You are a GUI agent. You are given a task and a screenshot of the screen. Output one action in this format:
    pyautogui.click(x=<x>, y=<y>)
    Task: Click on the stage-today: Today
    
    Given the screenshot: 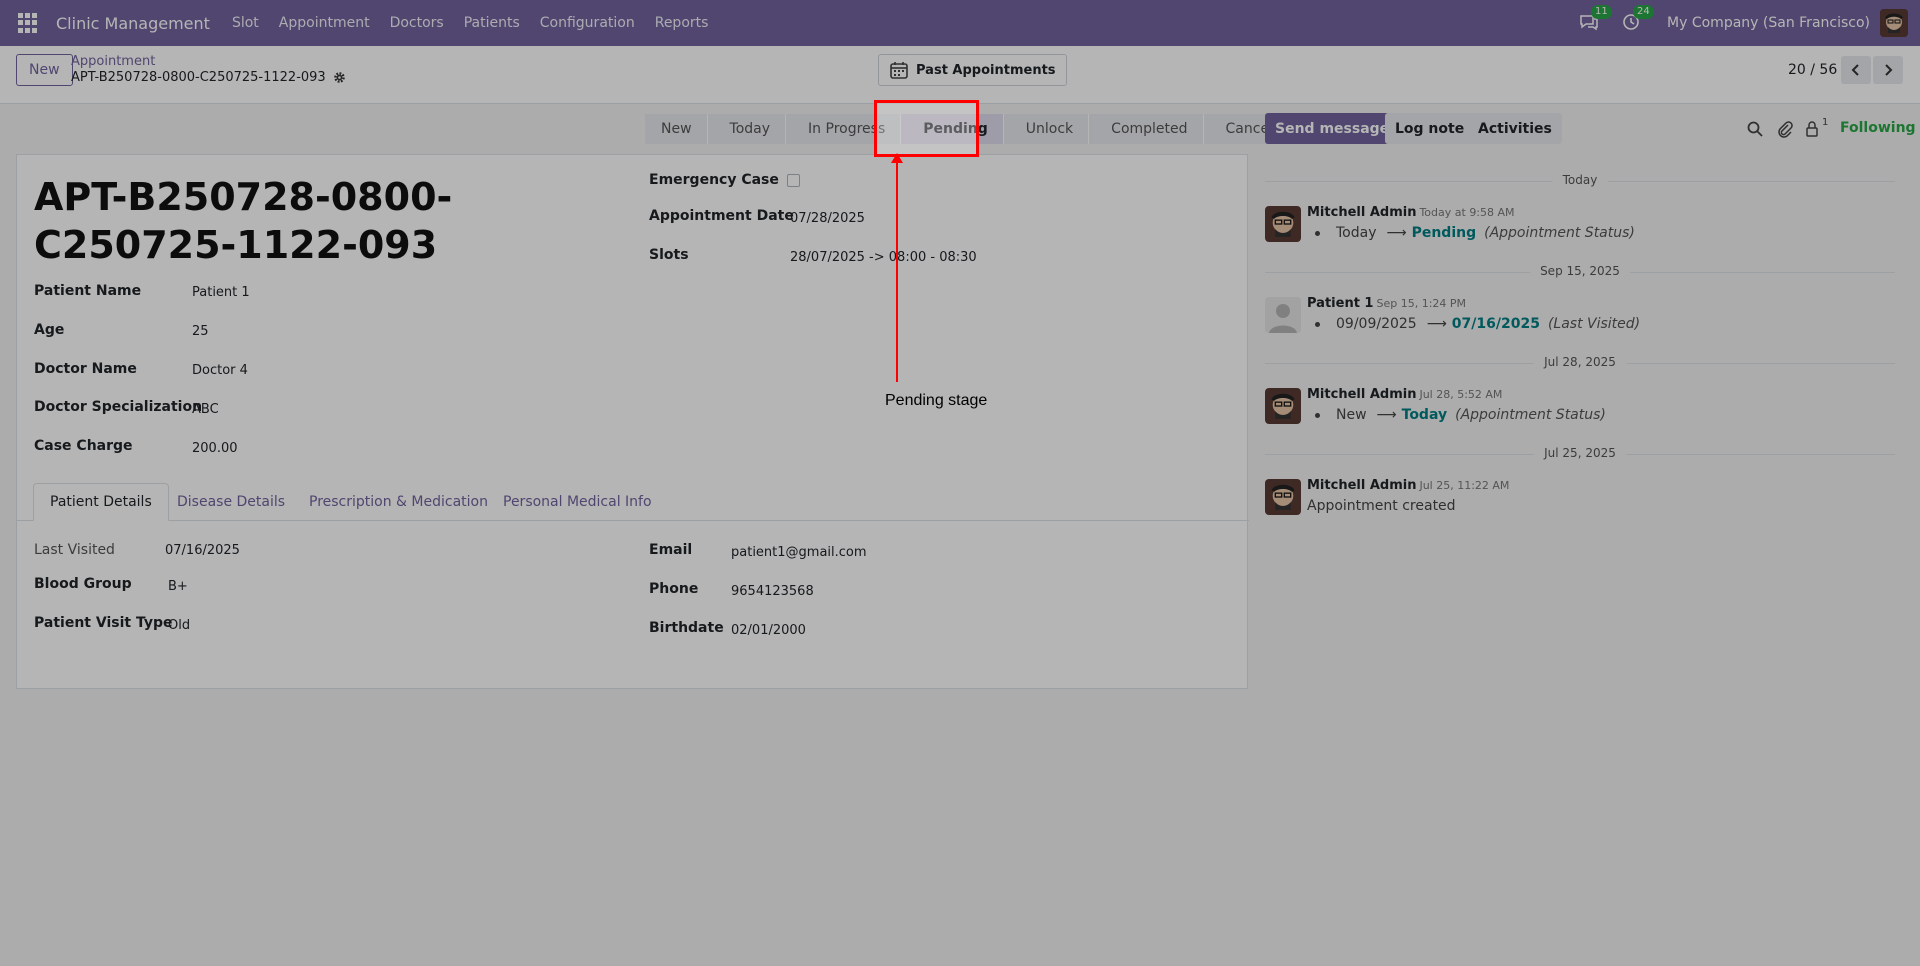 What is the action you would take?
    pyautogui.click(x=747, y=129)
    